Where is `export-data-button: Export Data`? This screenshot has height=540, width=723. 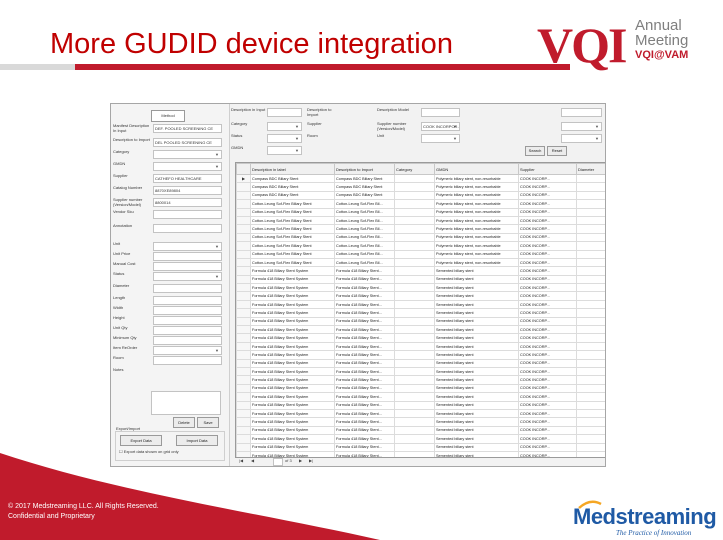 export-data-button: Export Data is located at coordinates (141, 440).